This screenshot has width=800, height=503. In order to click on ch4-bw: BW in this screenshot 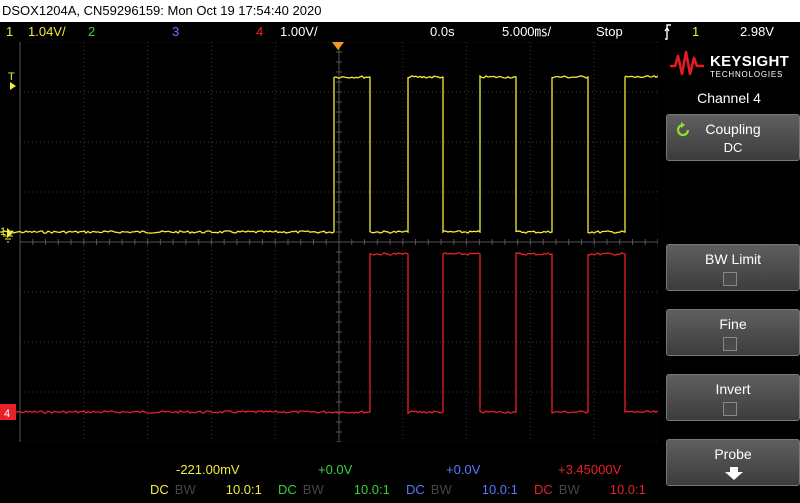, I will do `click(569, 489)`.